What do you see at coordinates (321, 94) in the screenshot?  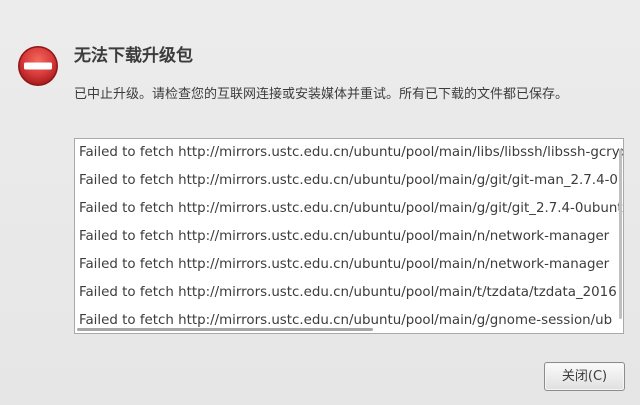 I see `dialog-message: 已中止升级。请检查您的互联网连接或安装媒体并重试。所有已下载的文件都已保存。` at bounding box center [321, 94].